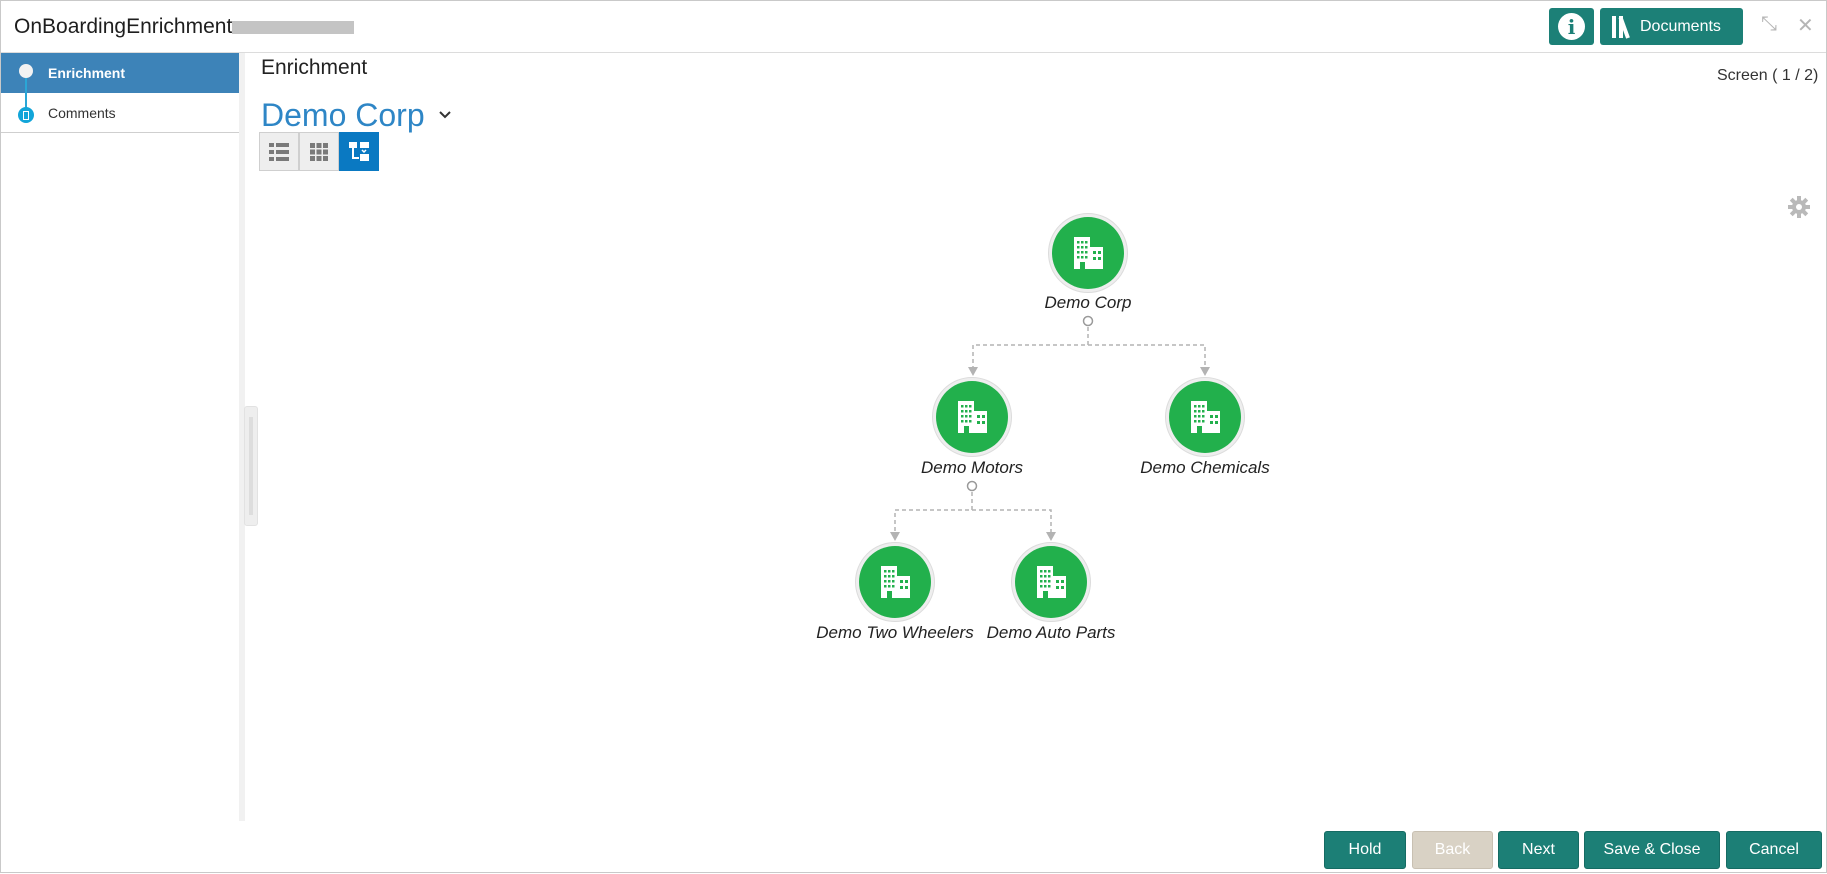 This screenshot has width=1827, height=874. I want to click on list-view-button, so click(279, 151).